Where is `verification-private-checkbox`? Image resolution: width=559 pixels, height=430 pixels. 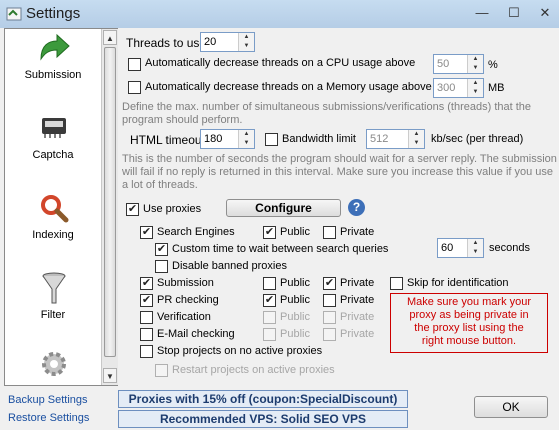 verification-private-checkbox is located at coordinates (329, 317).